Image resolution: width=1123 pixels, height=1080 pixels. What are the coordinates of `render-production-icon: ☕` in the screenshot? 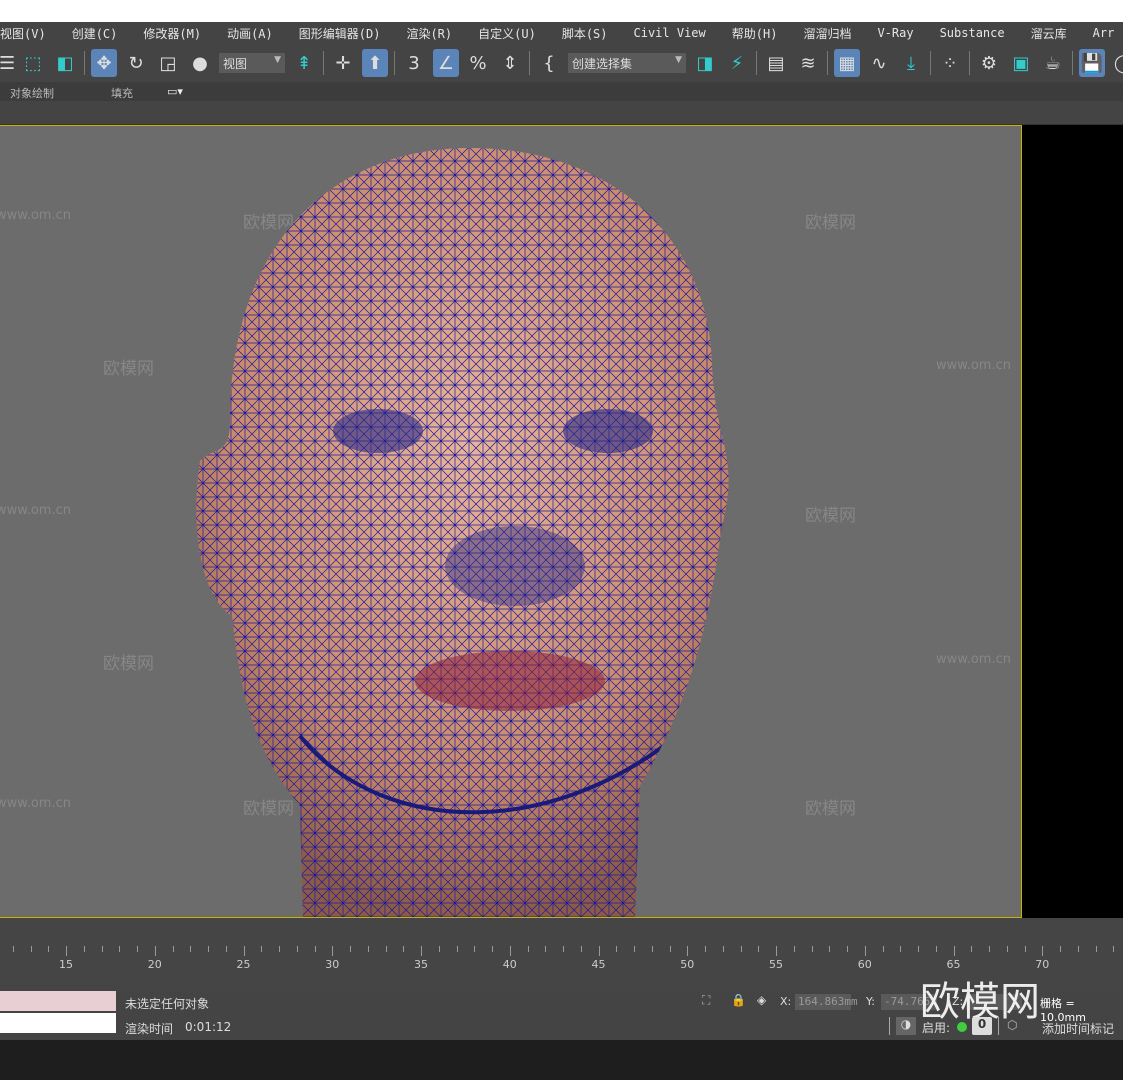 It's located at (1053, 63).